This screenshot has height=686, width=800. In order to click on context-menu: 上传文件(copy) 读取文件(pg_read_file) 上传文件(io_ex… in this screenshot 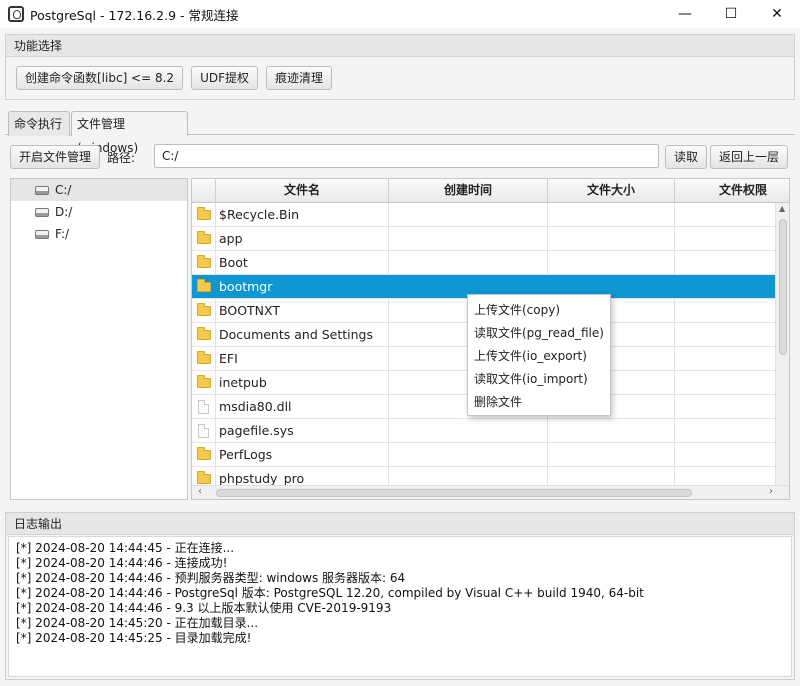, I will do `click(539, 355)`.